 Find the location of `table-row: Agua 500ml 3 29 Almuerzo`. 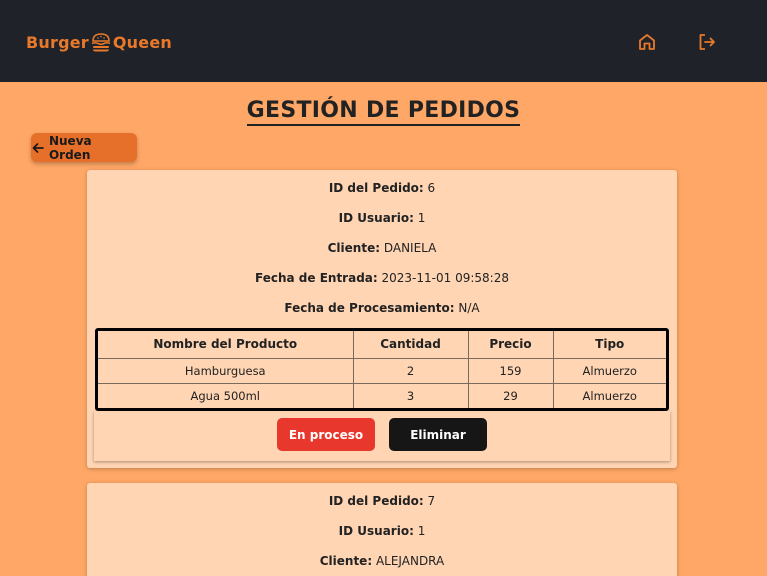

table-row: Agua 500ml 3 29 Almuerzo is located at coordinates (382, 395).